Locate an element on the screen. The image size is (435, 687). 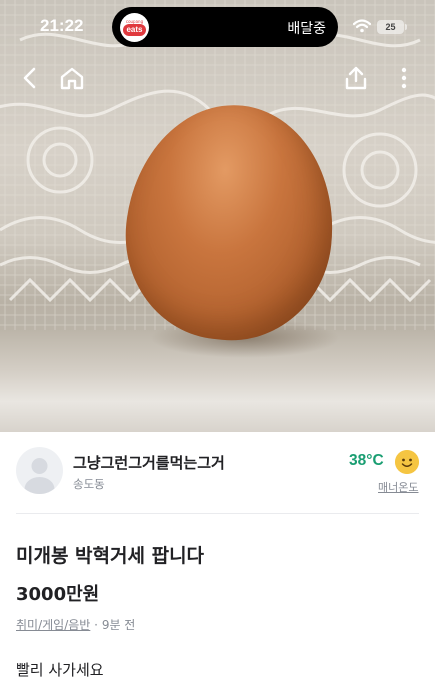
divider is located at coordinates (217, 513).